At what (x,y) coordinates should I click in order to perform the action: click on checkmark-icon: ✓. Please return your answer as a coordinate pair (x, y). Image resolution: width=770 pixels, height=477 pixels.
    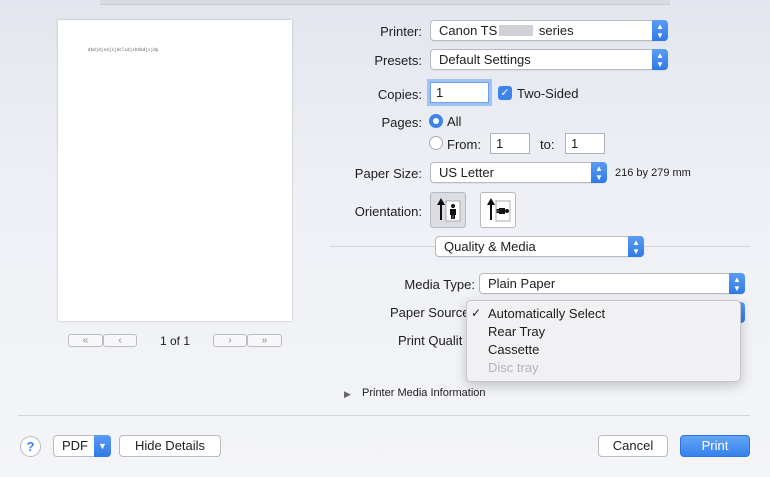
    Looking at the image, I should click on (476, 313).